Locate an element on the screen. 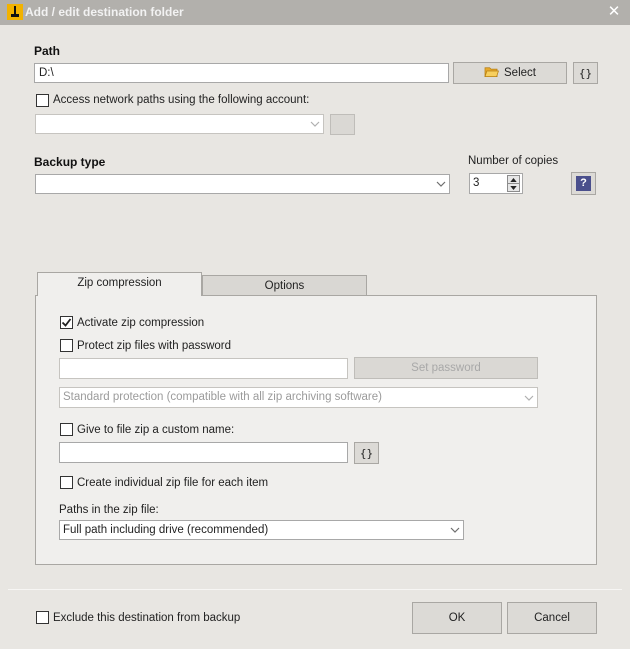 Image resolution: width=630 pixels, height=649 pixels. activate-zip-checkbox is located at coordinates (66, 322).